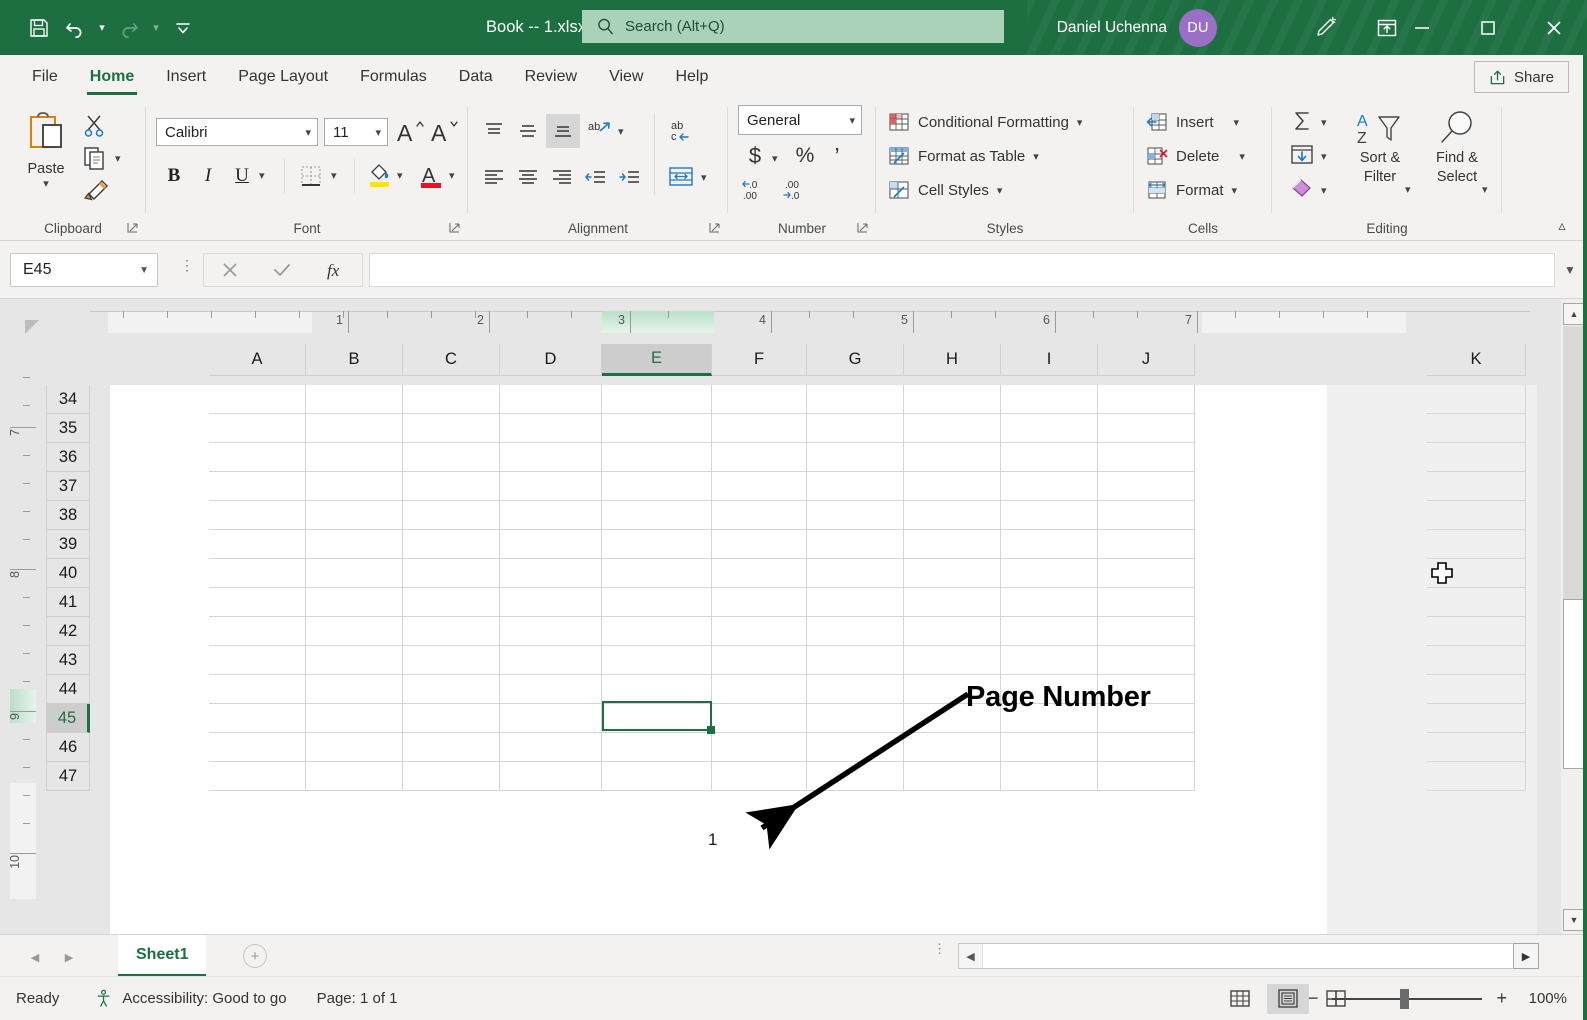  Describe the element at coordinates (96, 127) in the screenshot. I see `cut-button` at that location.